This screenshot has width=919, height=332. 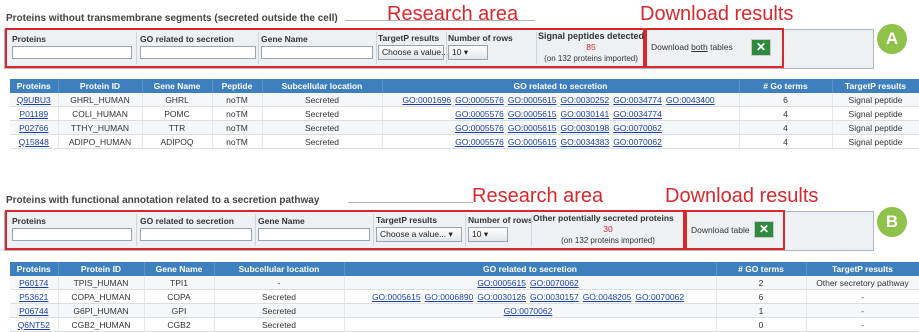 I want to click on protein-link: P06744, so click(x=33, y=311).